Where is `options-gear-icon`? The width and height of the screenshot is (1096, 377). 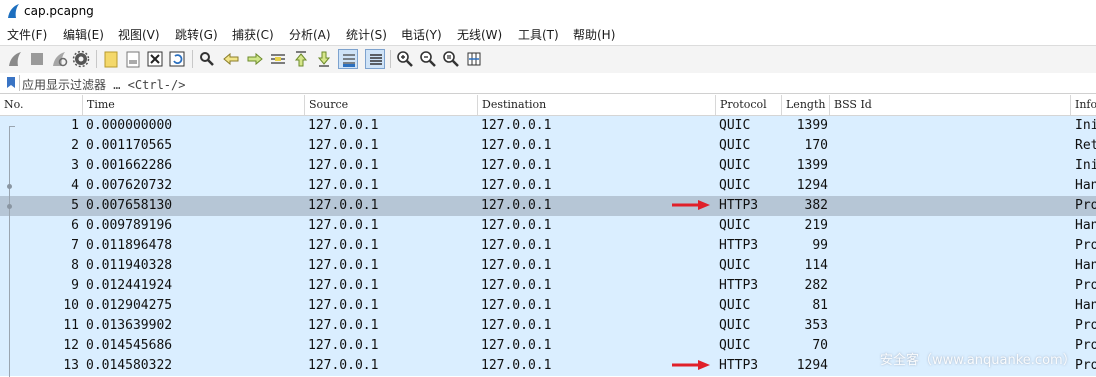 options-gear-icon is located at coordinates (81, 59).